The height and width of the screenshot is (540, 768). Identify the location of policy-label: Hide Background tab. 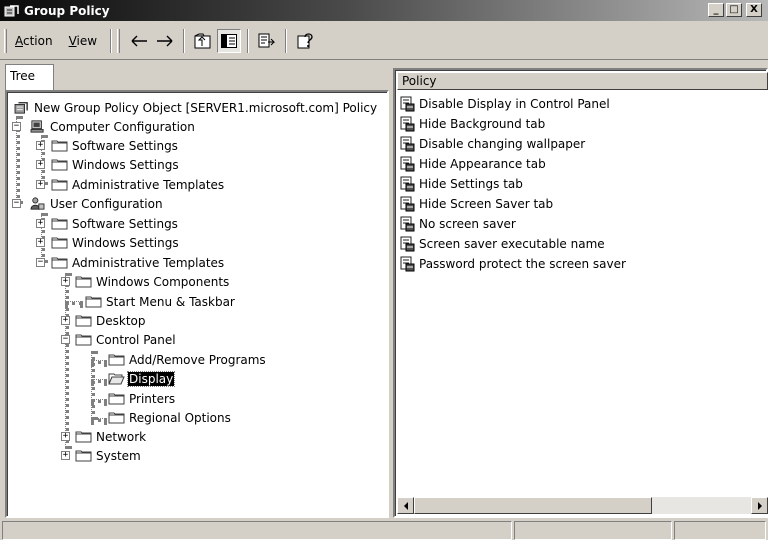
(482, 124).